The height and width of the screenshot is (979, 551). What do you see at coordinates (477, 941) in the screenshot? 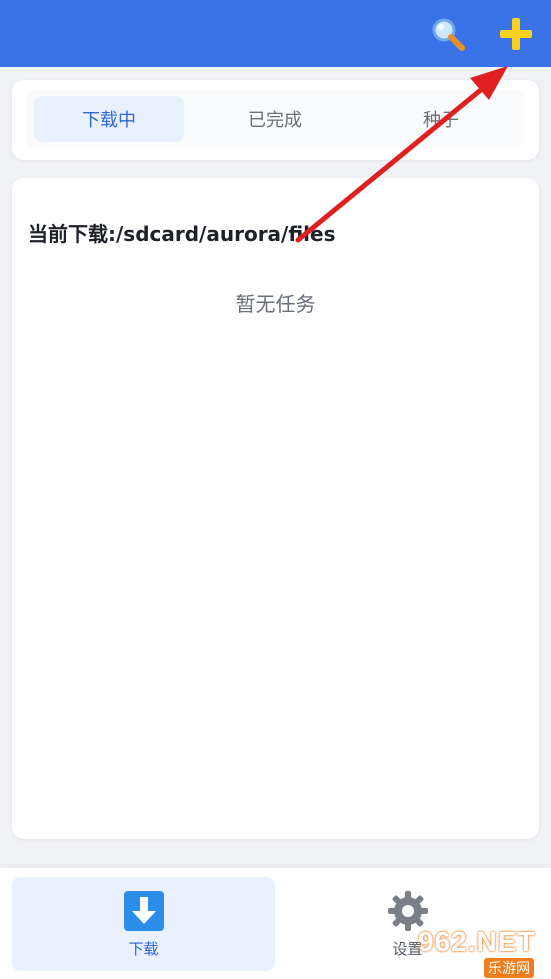
I see `watermark-text: 962.NET` at bounding box center [477, 941].